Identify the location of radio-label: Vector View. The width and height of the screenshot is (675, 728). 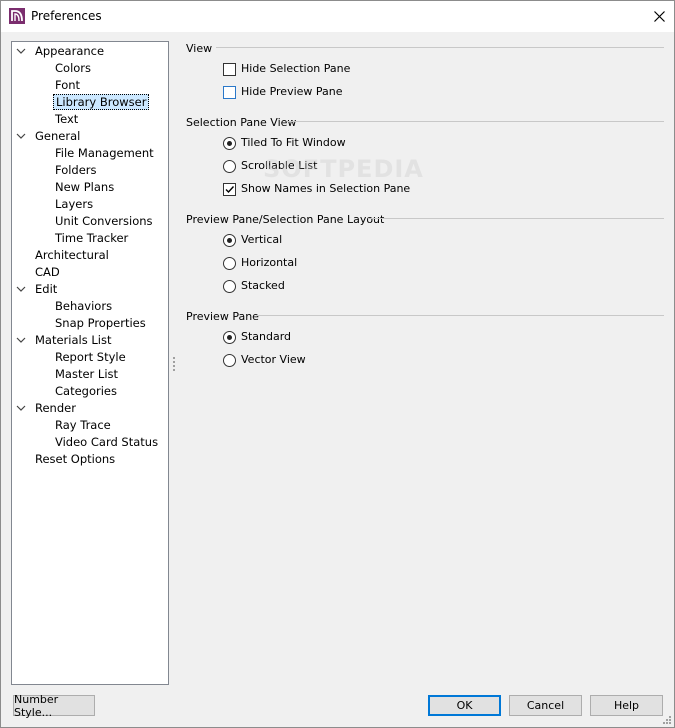
(273, 359).